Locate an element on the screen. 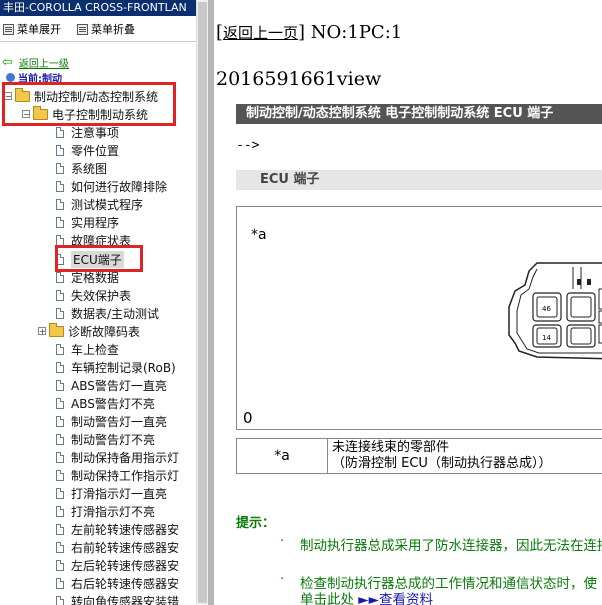  tree-folder-dtc: + 诊断故障码表 is located at coordinates (89, 331).